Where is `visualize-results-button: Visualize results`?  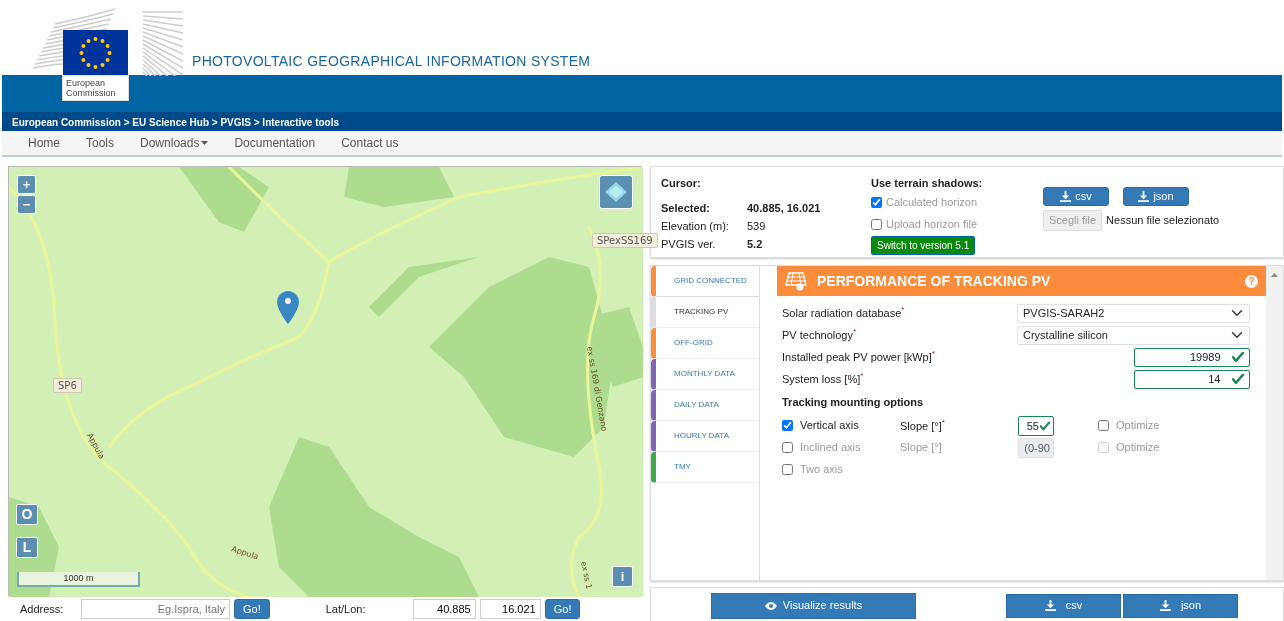
visualize-results-button: Visualize results is located at coordinates (813, 605).